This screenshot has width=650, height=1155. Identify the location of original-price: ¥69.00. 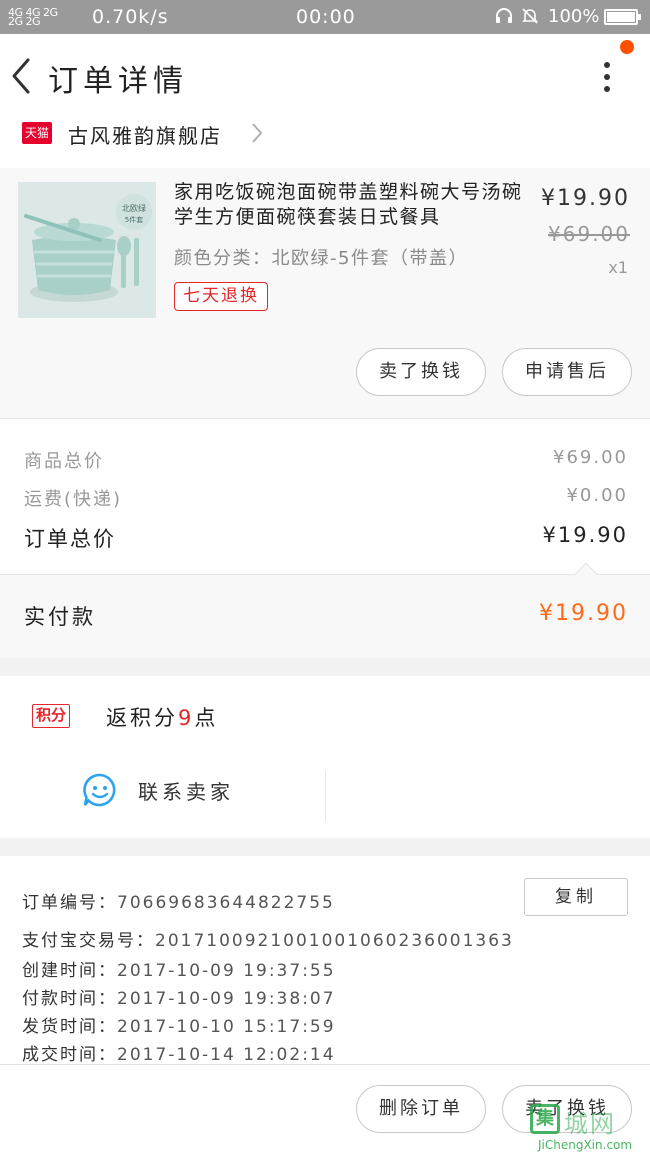
(589, 234).